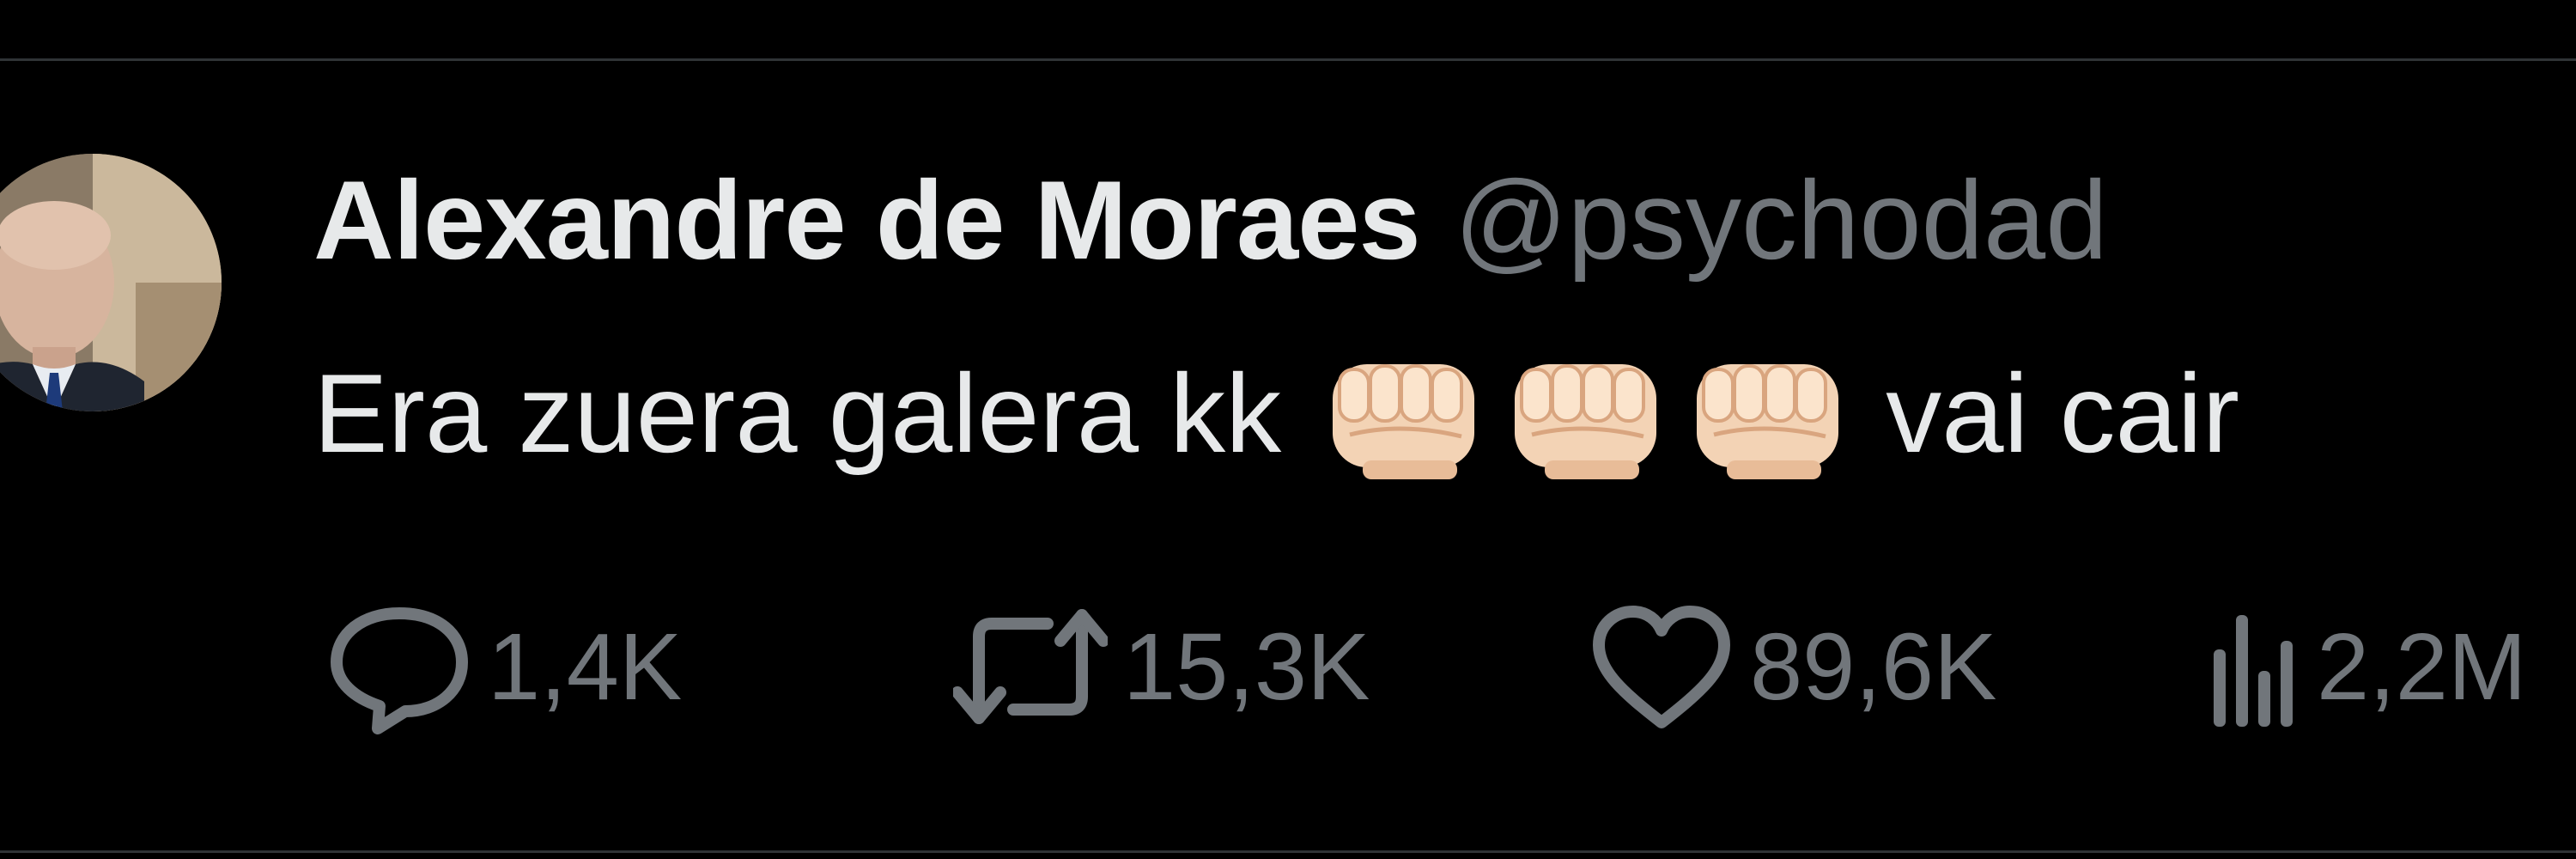 This screenshot has height=859, width=2576. I want to click on views-chart-icon, so click(2254, 666).